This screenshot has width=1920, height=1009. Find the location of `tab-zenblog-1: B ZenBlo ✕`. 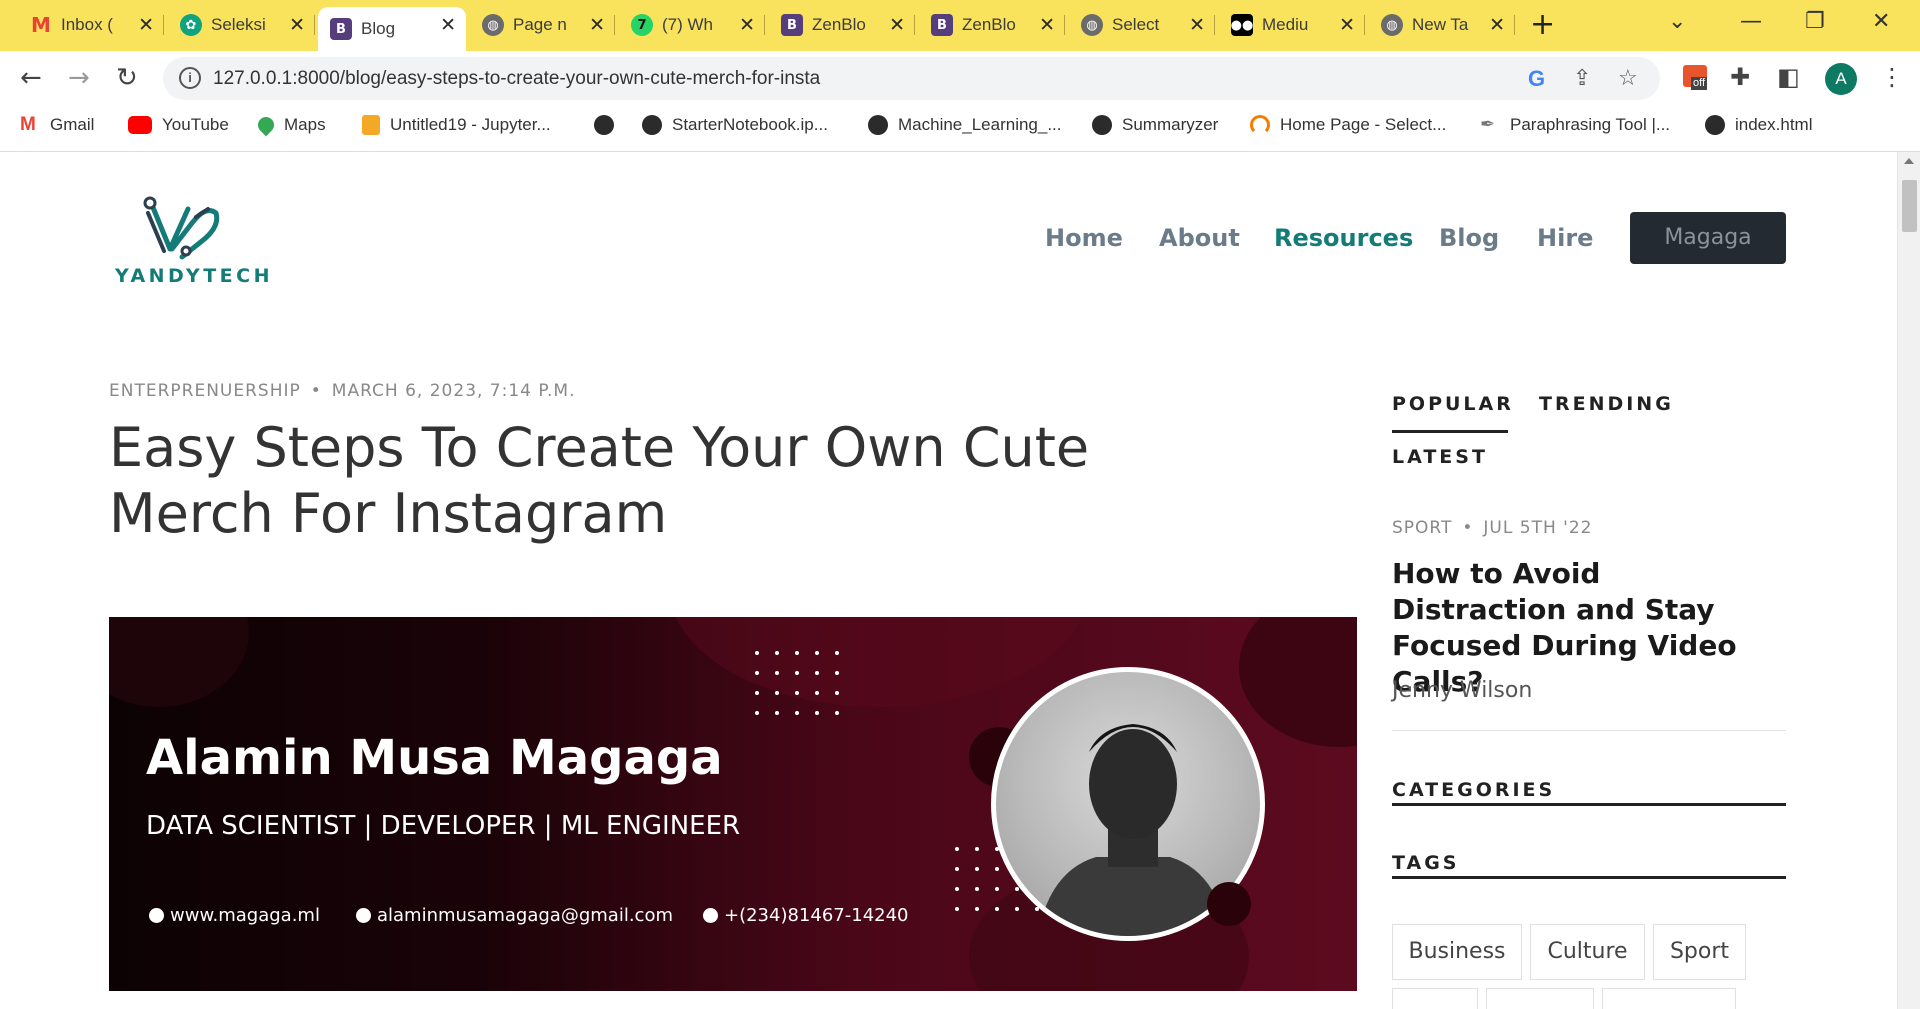

tab-zenblog-1: B ZenBlo ✕ is located at coordinates (842, 25).